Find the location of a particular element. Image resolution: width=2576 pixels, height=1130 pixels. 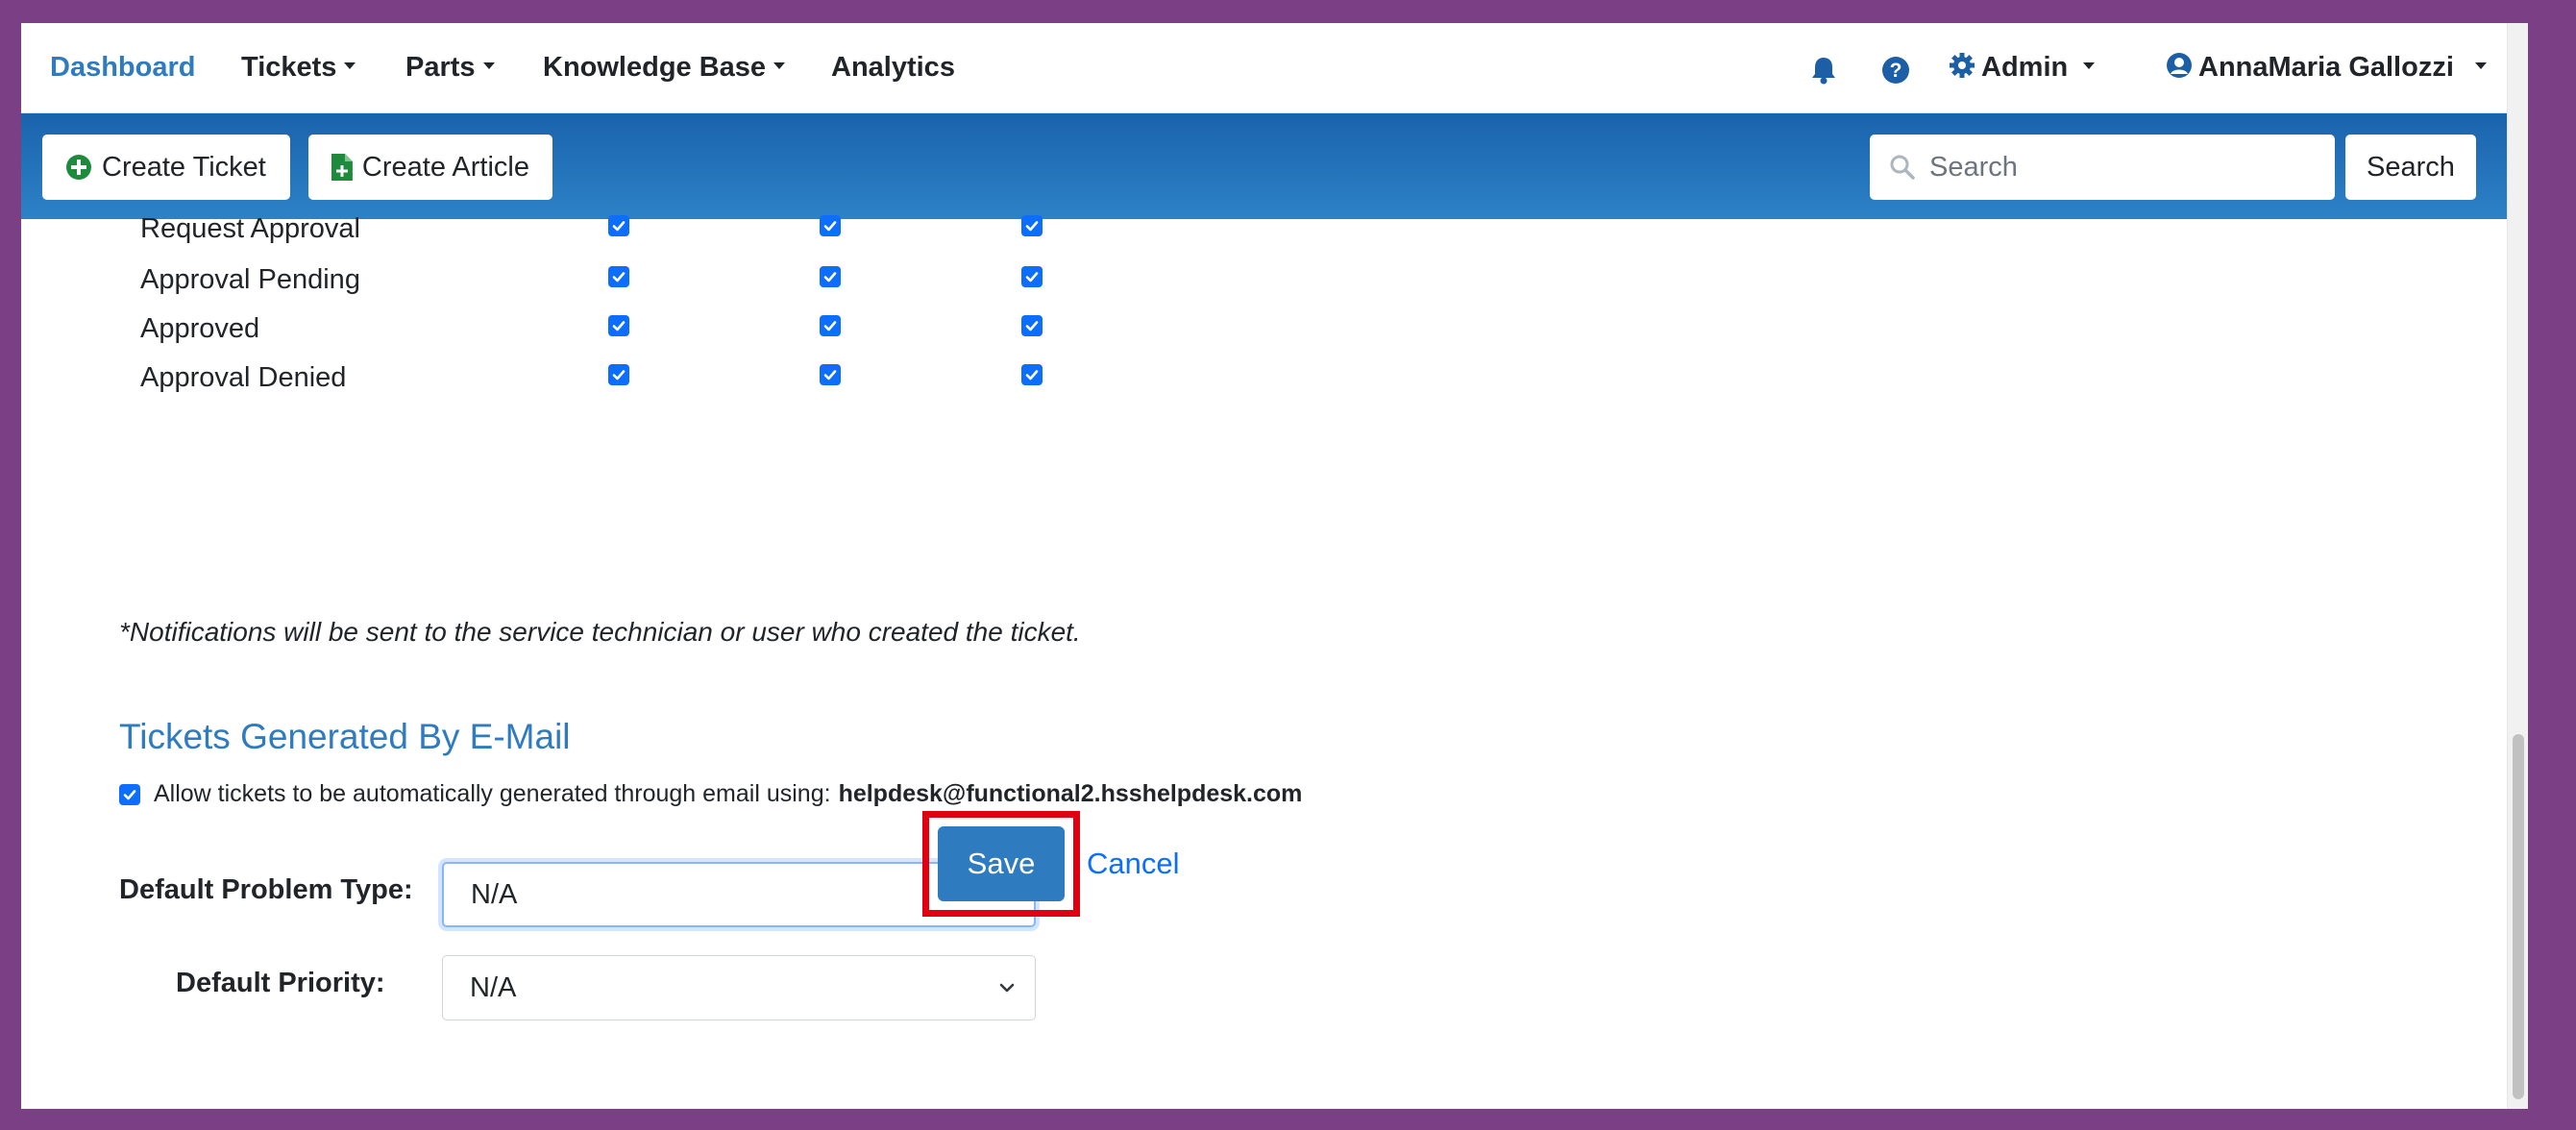

allow-email-checkbox is located at coordinates (129, 794).